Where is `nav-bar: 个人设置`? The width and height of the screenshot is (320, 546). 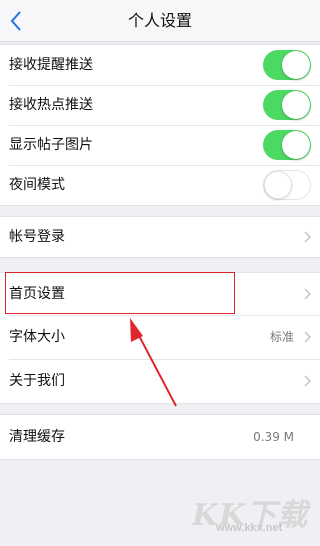
nav-bar: 个人设置 is located at coordinates (160, 21).